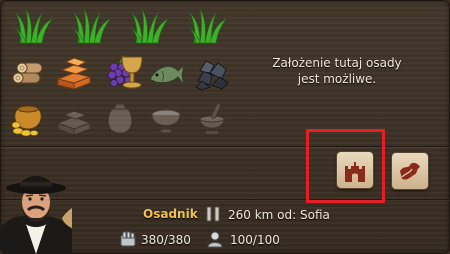  Describe the element at coordinates (212, 118) in the screenshot. I see `mortar-icon` at that location.